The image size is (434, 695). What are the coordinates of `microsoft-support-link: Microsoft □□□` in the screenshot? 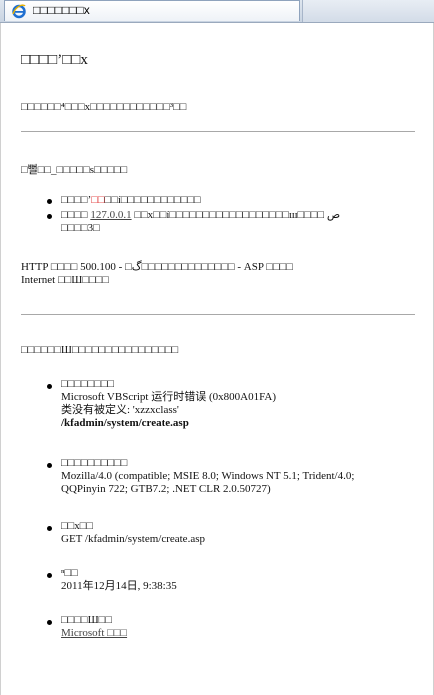 It's located at (94, 633).